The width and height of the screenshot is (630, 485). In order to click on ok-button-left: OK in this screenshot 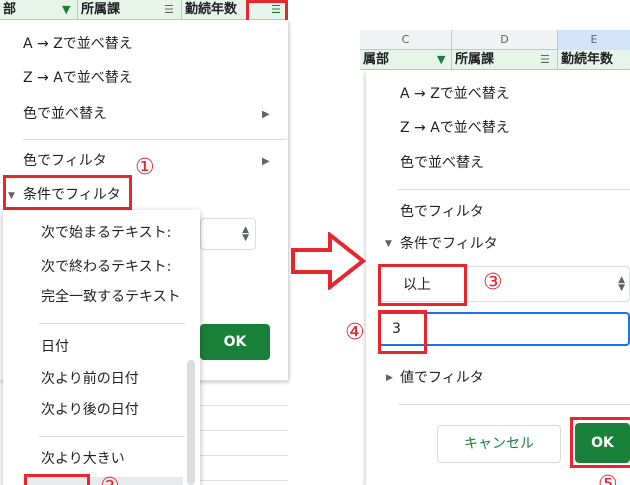, I will do `click(235, 342)`.